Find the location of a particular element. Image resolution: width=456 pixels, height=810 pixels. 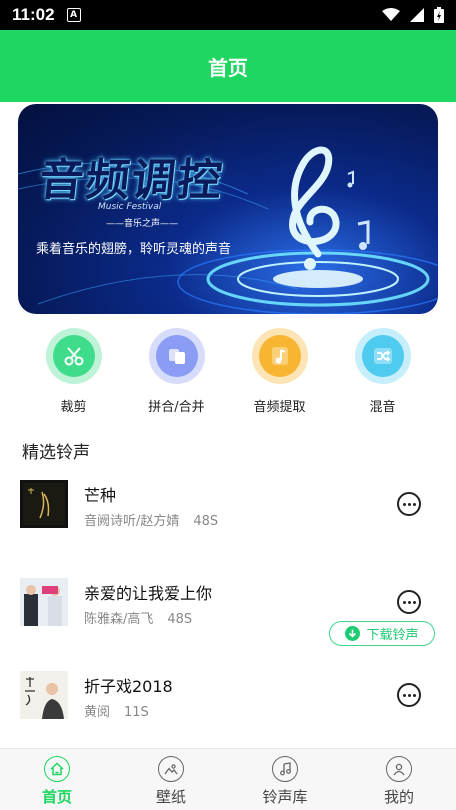

feature-cut: 裁剪 is located at coordinates (73, 374).